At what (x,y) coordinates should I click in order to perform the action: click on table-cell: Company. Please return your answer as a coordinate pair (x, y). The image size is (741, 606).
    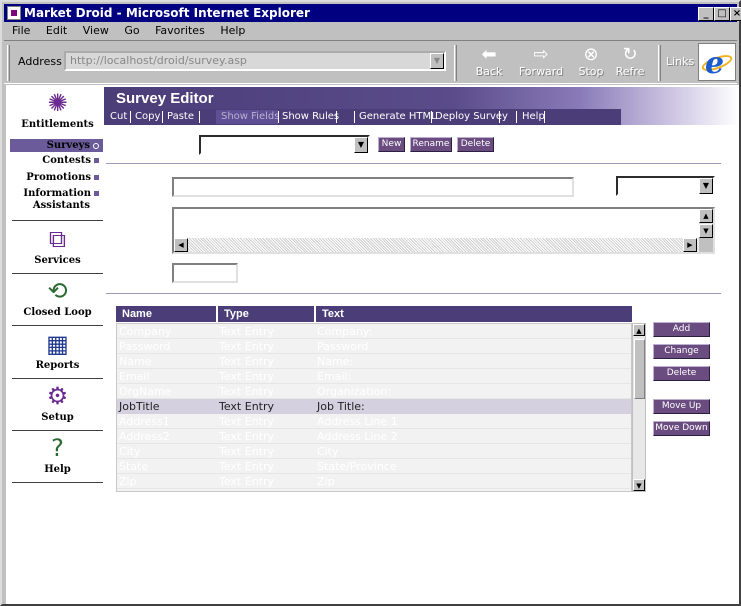
    Looking at the image, I should click on (145, 331).